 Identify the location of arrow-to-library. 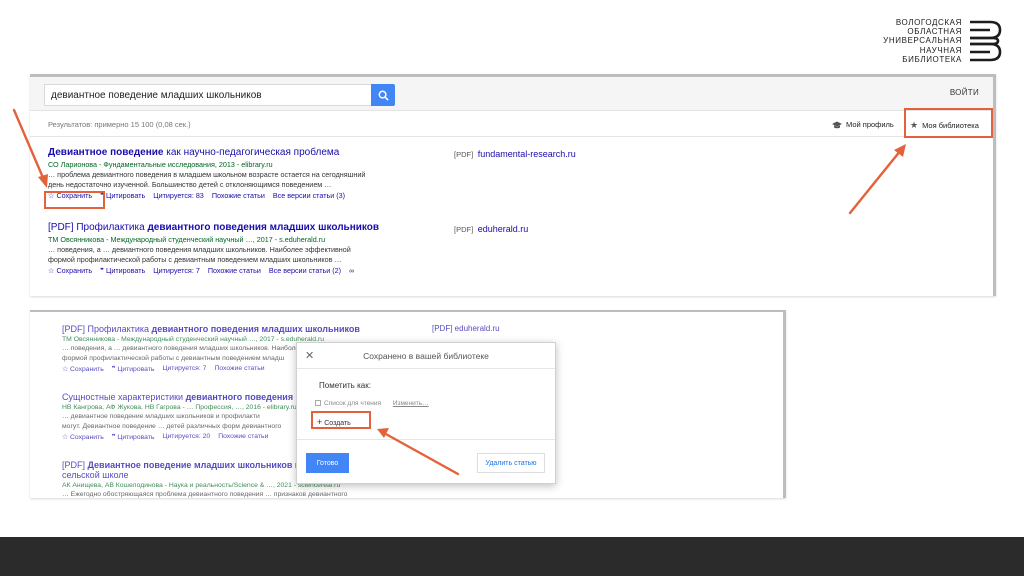
(875, 181).